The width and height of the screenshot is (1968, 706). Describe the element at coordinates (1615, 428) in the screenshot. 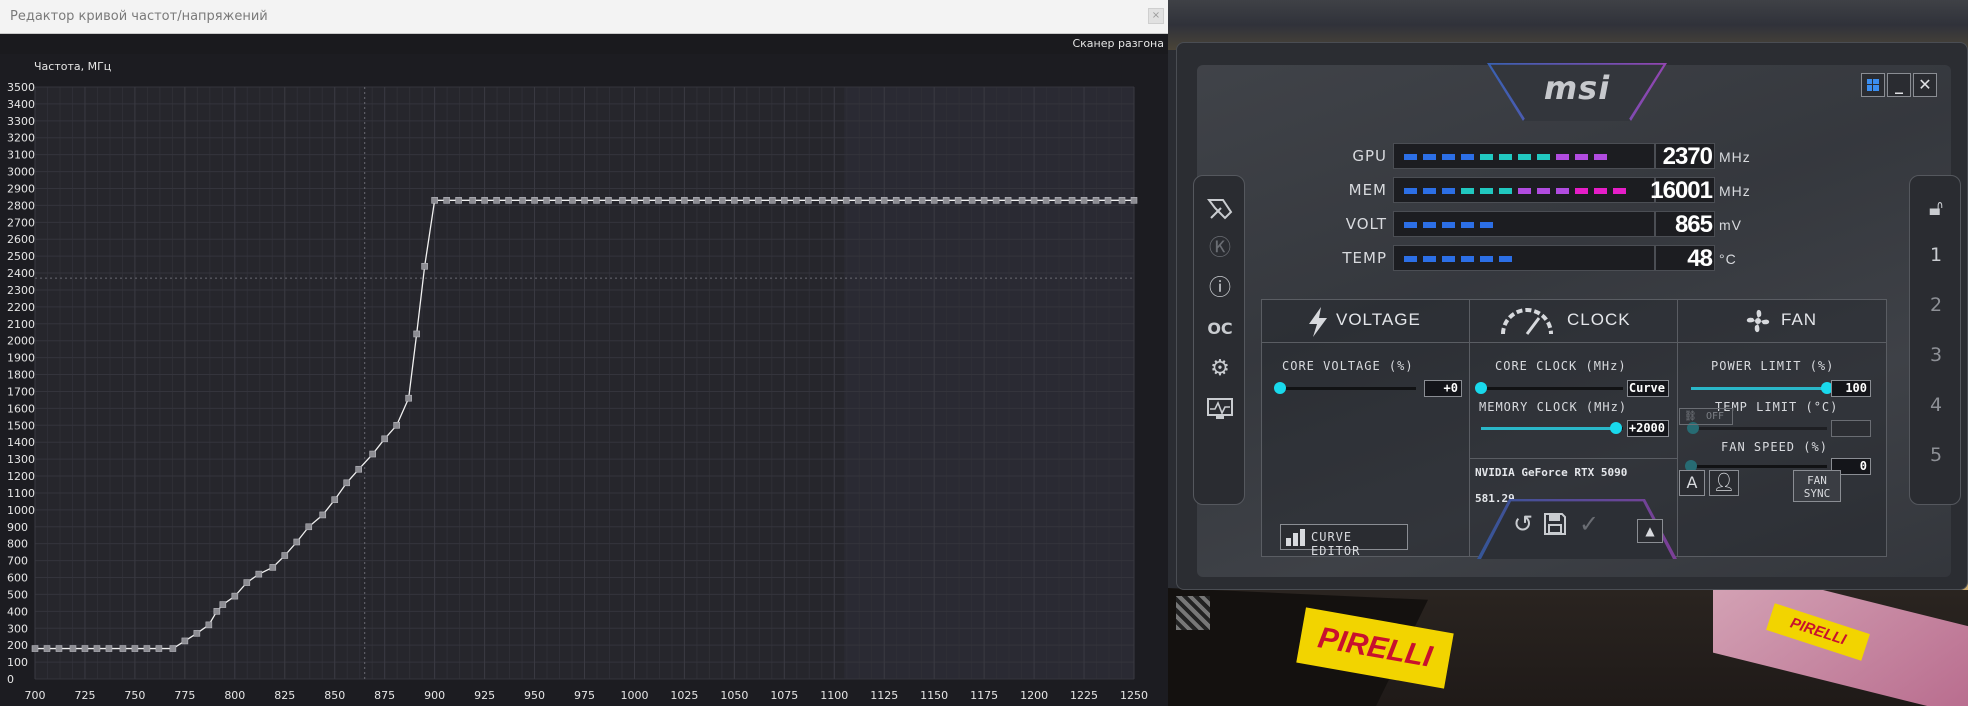

I see `memory-clock-knob` at that location.